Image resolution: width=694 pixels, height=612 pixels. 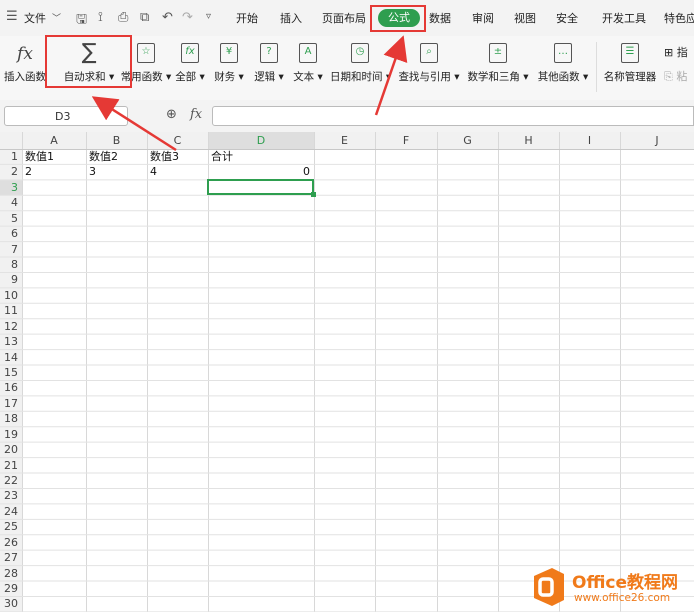 I want to click on arrow-to-formulas-tab, so click(x=391, y=75).